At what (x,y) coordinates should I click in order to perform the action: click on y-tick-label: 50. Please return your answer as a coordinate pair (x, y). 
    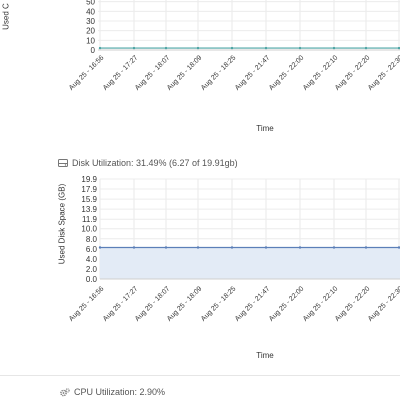
    Looking at the image, I should click on (90, 3).